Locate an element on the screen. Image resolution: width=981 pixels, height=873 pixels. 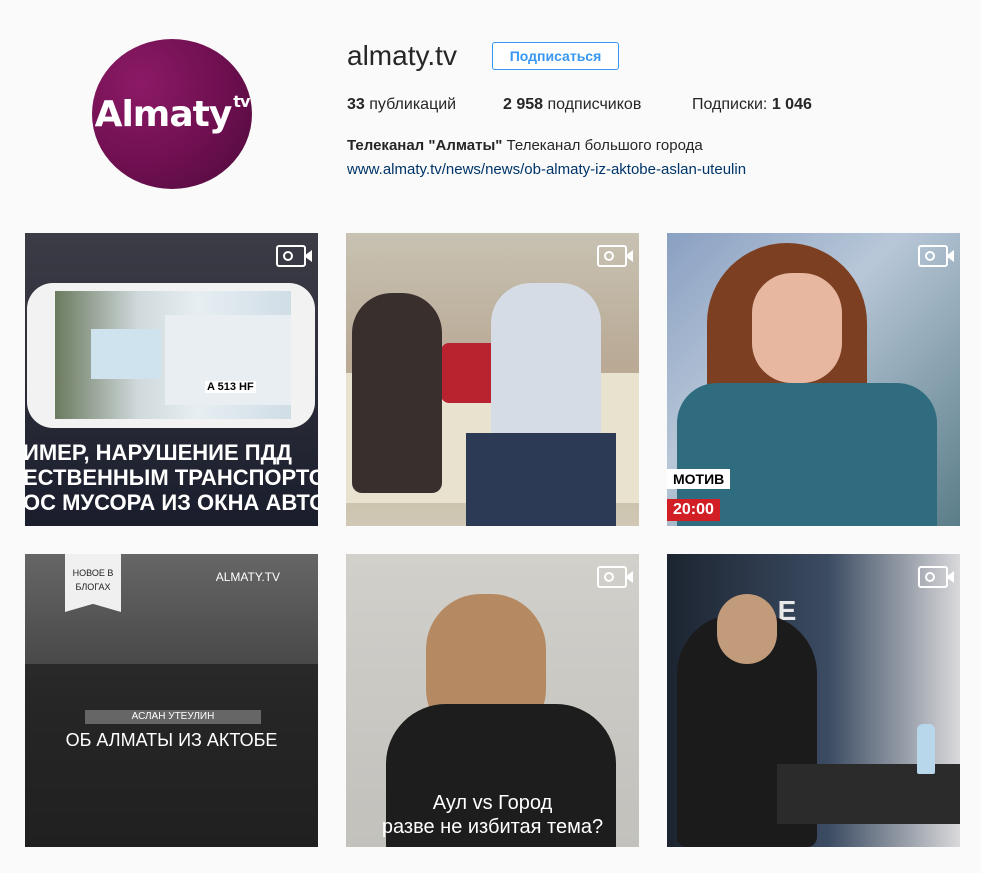
post-caption-line: ИМЕР, НАРУШЕНИЕ ПДД is located at coordinates (158, 452).